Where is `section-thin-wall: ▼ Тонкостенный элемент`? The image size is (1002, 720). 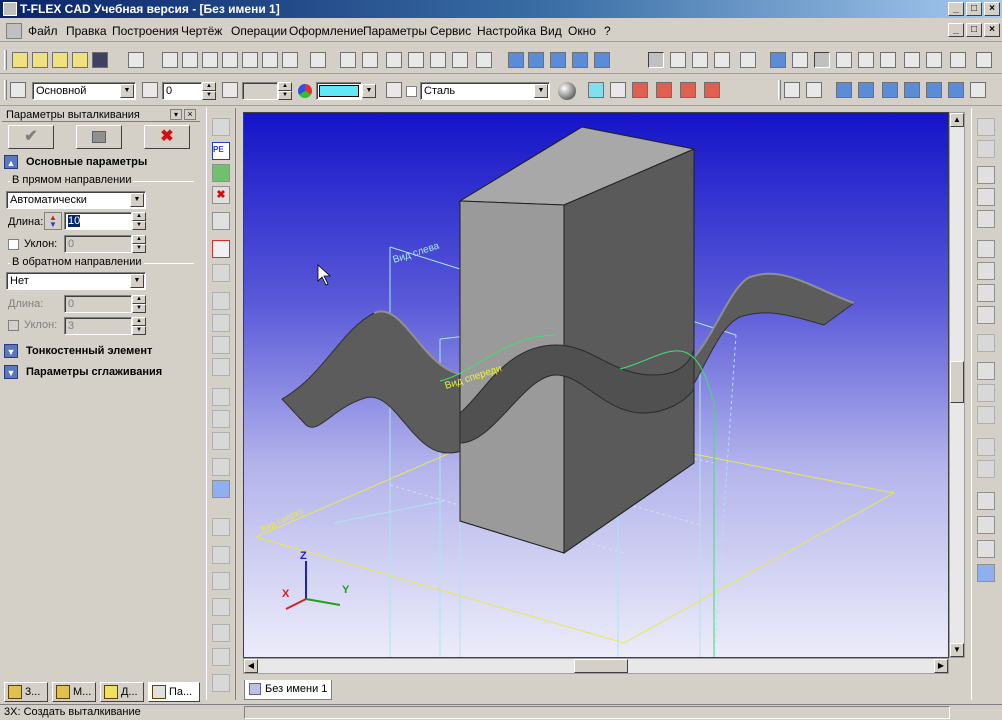
section-thin-wall: ▼ Тонкостенный элемент is located at coordinates (101, 351).